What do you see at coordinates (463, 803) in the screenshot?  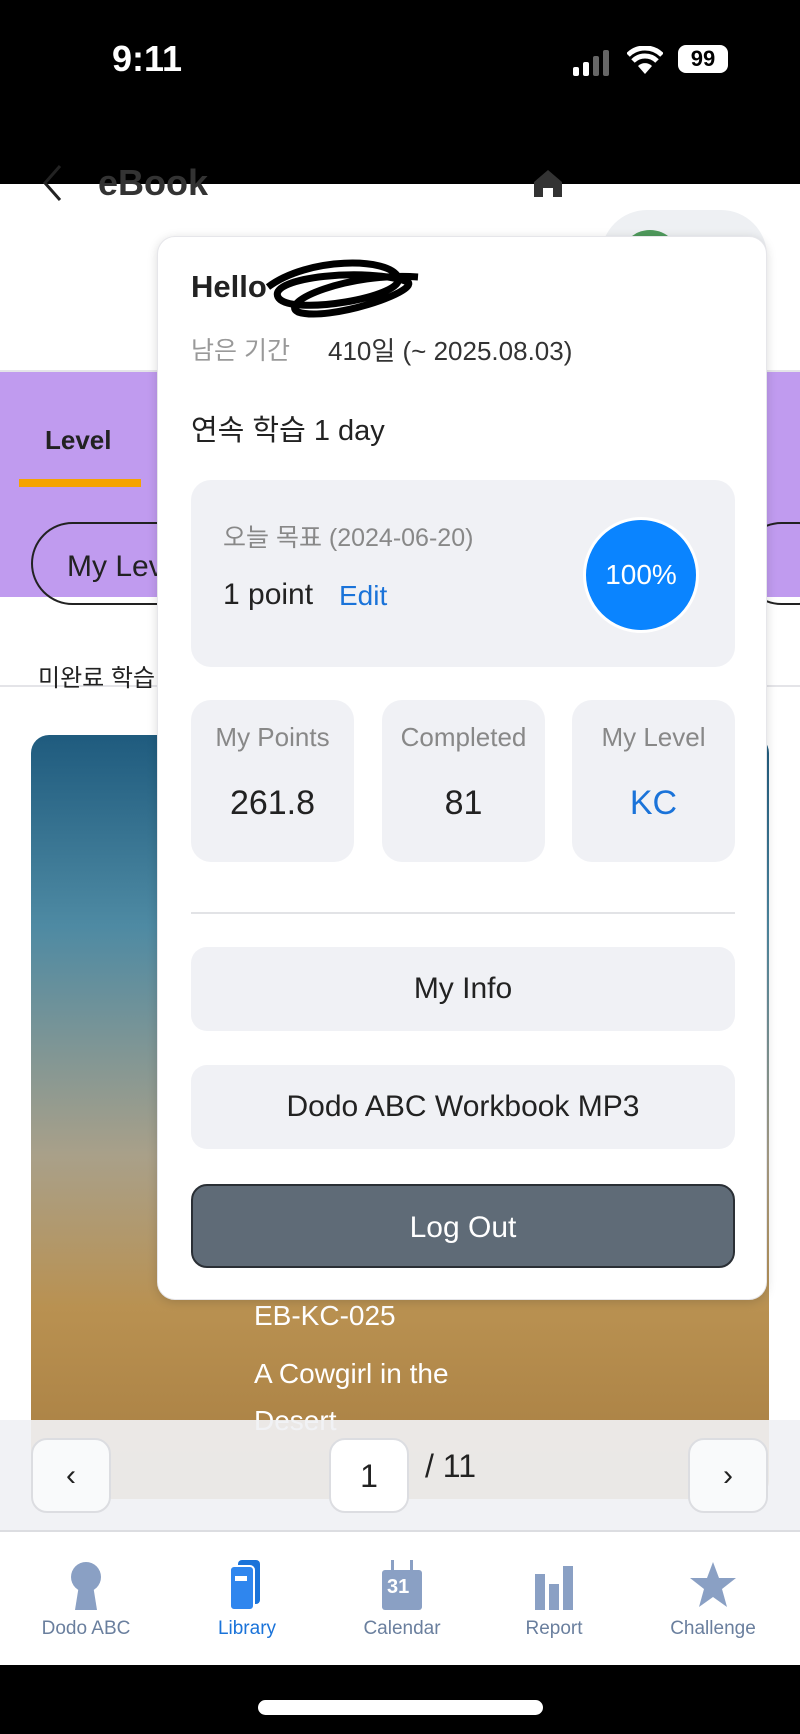 I see `stat-value: 81` at bounding box center [463, 803].